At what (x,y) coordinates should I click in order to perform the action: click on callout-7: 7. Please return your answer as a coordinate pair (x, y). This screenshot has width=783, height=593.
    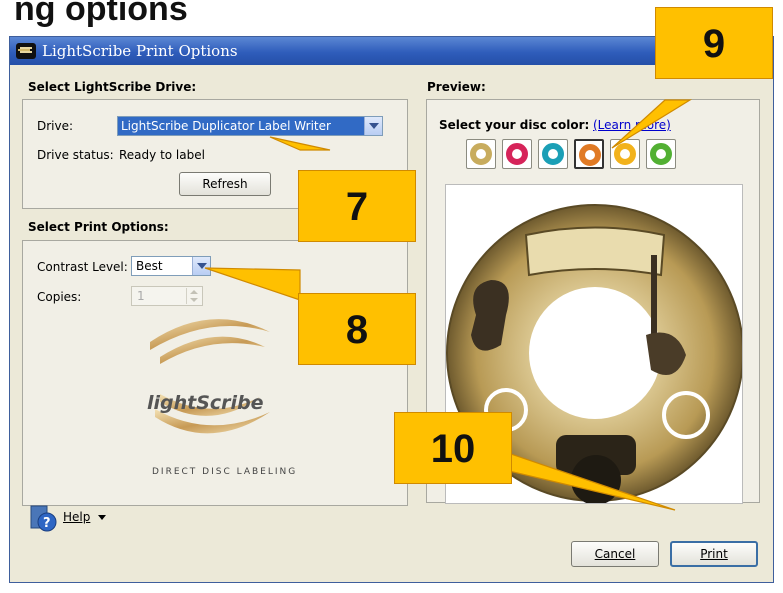
    Looking at the image, I should click on (357, 206).